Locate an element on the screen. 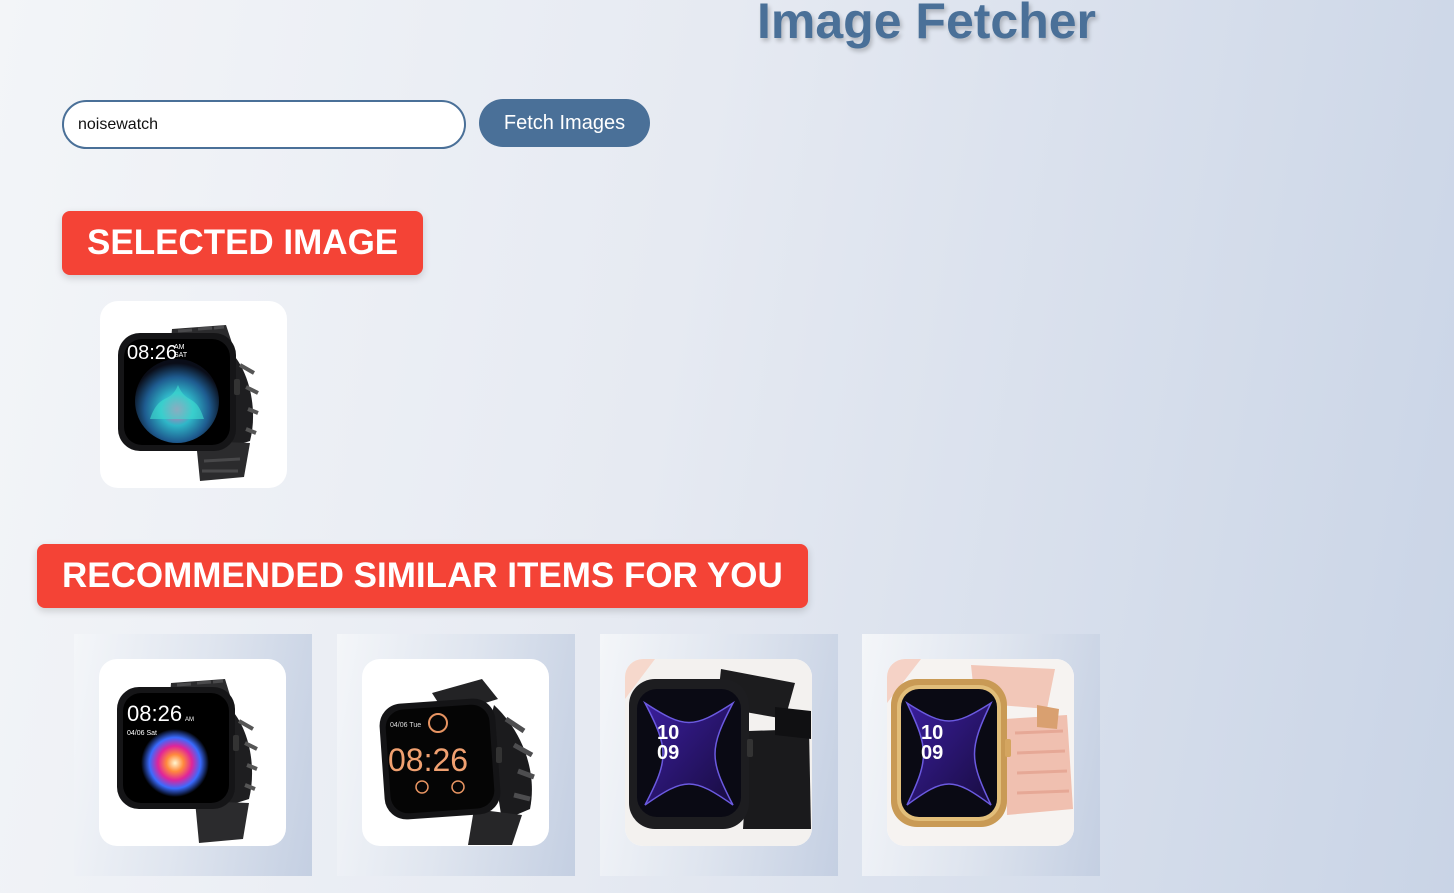  recommended-watch-image: 08:26 AM 04/06 Sat is located at coordinates (192, 752).